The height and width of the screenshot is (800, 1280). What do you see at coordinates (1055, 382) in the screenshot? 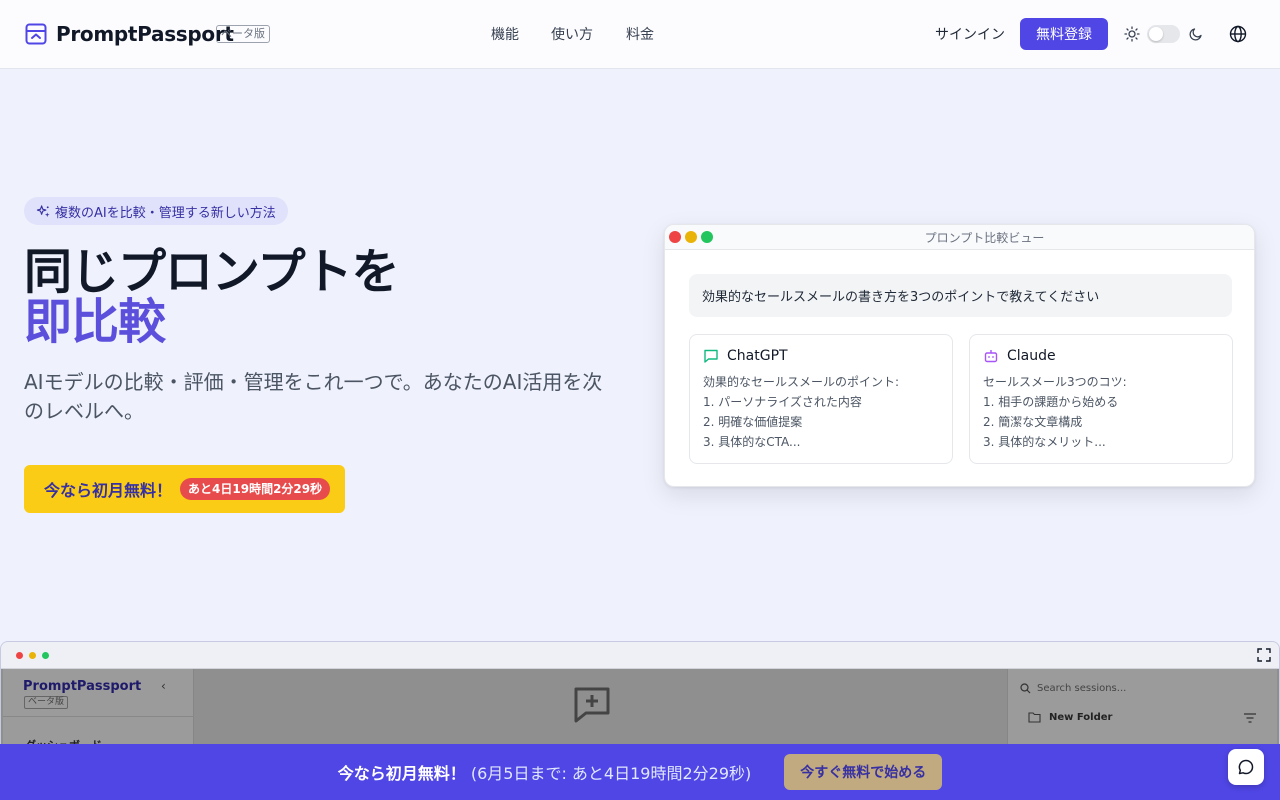
I see `response-line: セールスメール3つのコツ:` at bounding box center [1055, 382].